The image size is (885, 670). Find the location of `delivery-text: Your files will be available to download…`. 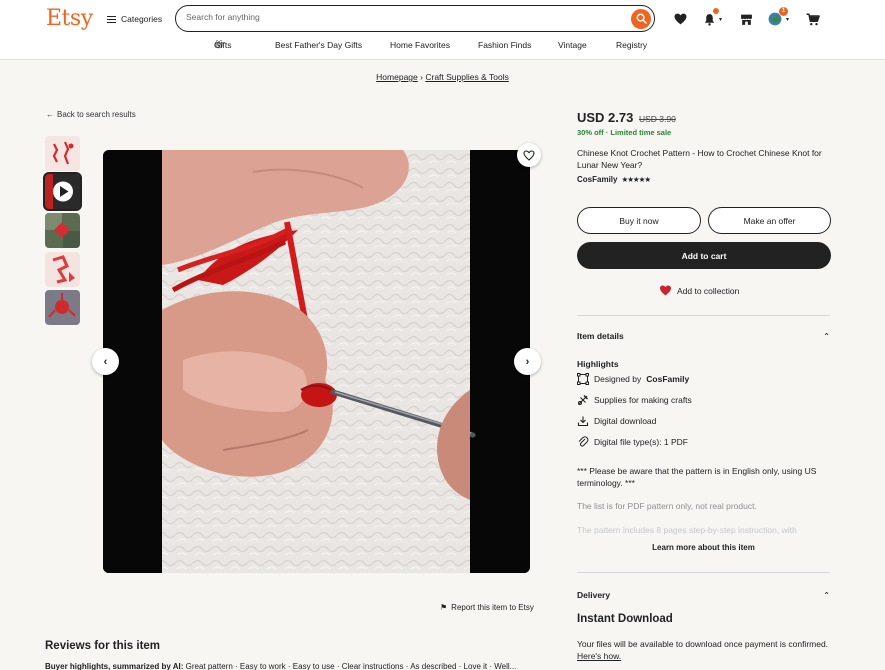

delivery-text: Your files will be available to download… is located at coordinates (703, 650).